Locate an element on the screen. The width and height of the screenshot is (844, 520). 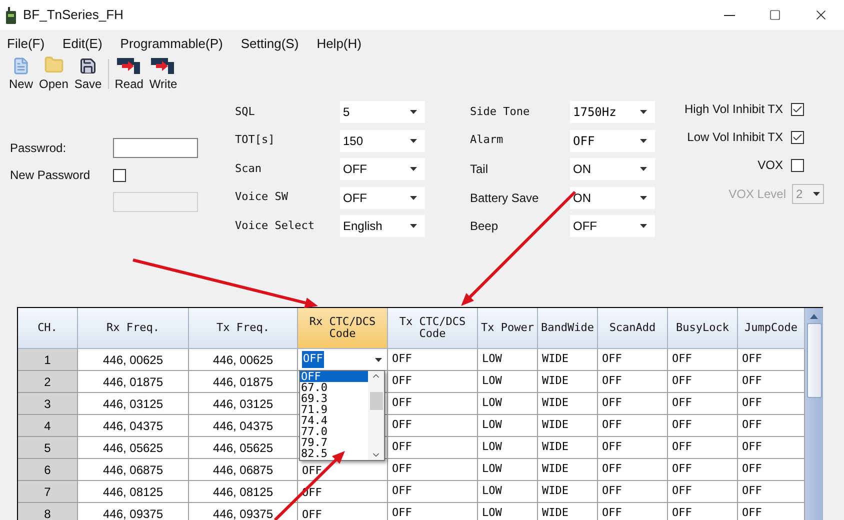
dropdown: English is located at coordinates (382, 226).